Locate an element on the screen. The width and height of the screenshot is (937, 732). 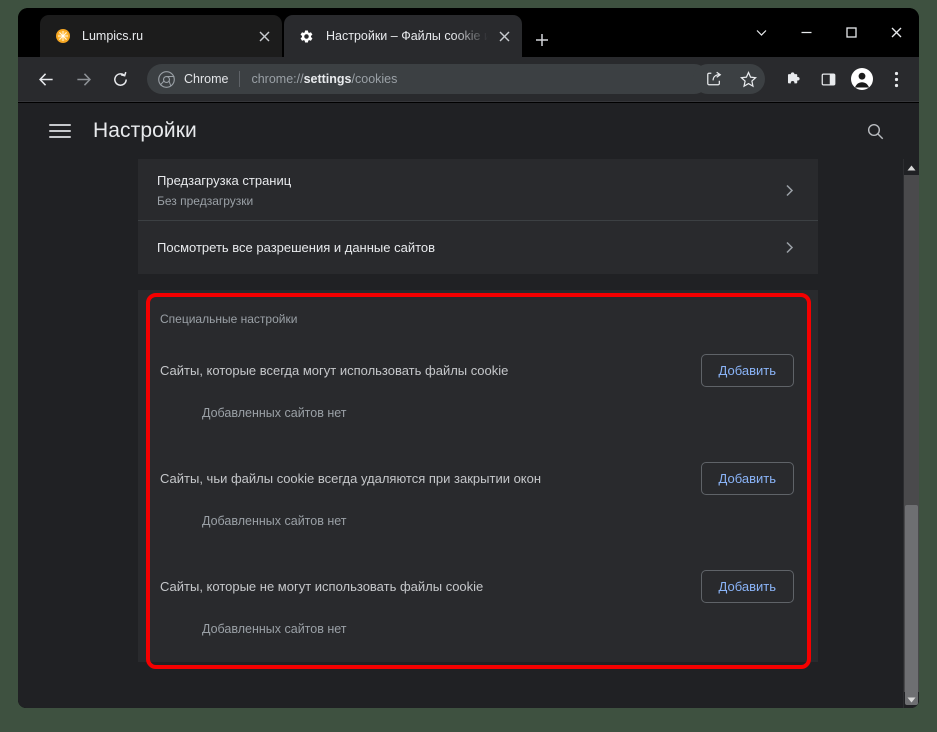
scrollbar-thumb is located at coordinates (911, 605).